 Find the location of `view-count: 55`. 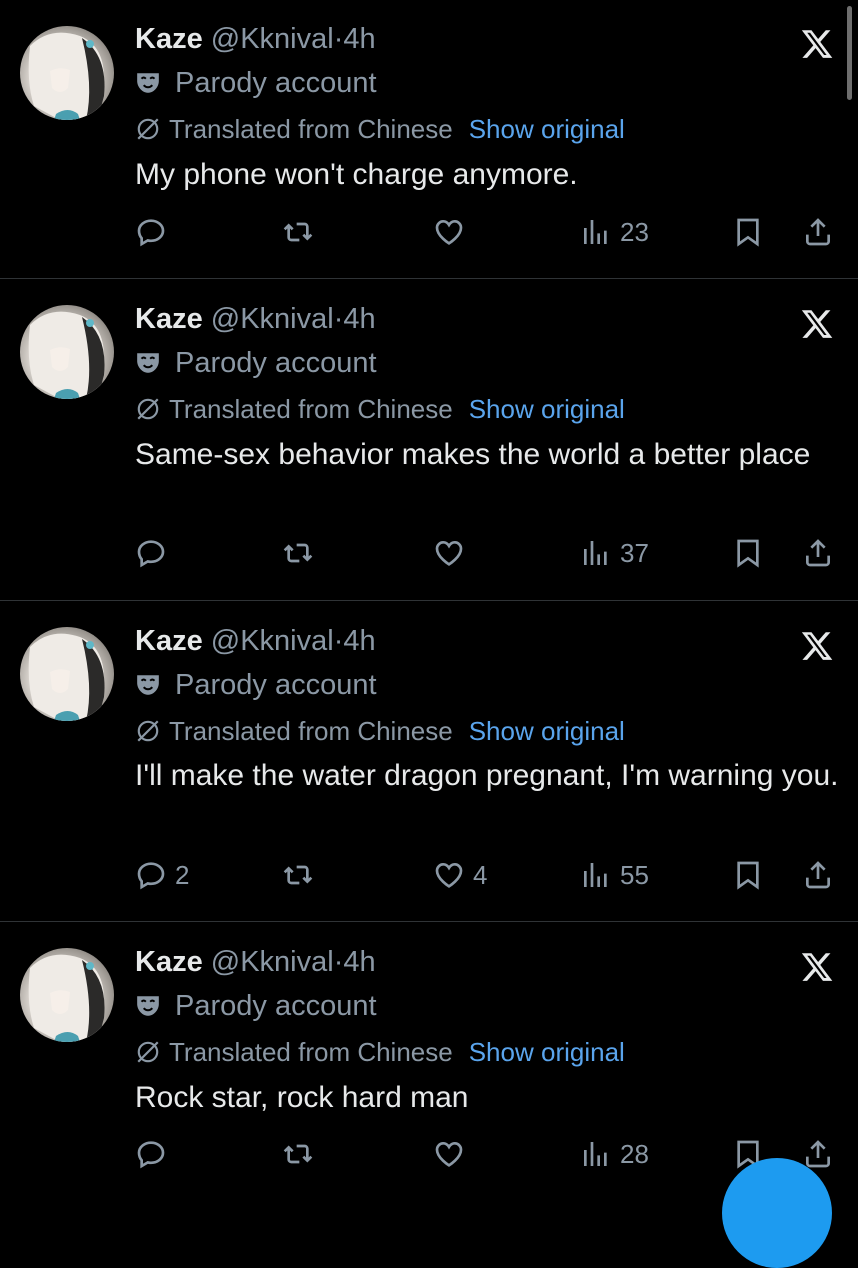

view-count: 55 is located at coordinates (634, 874).